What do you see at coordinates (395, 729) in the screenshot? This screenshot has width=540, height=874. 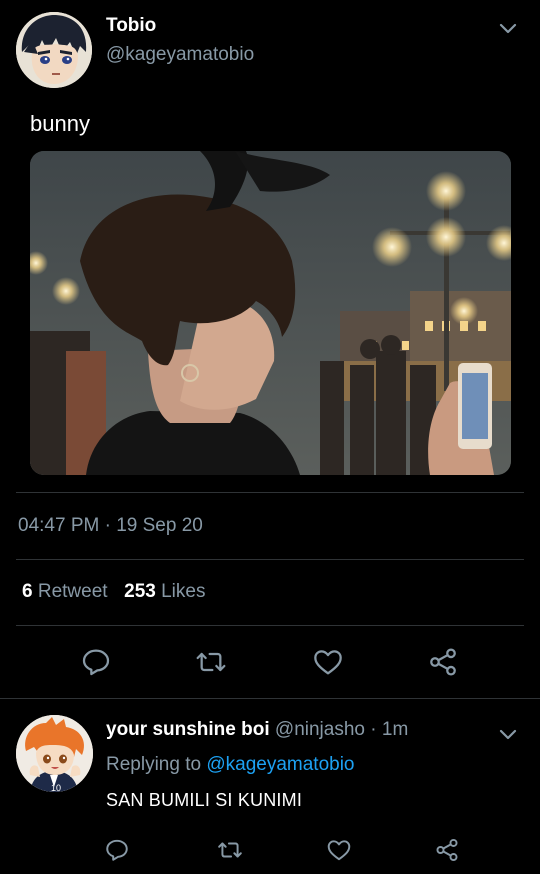 I see `reply-age: 1m` at bounding box center [395, 729].